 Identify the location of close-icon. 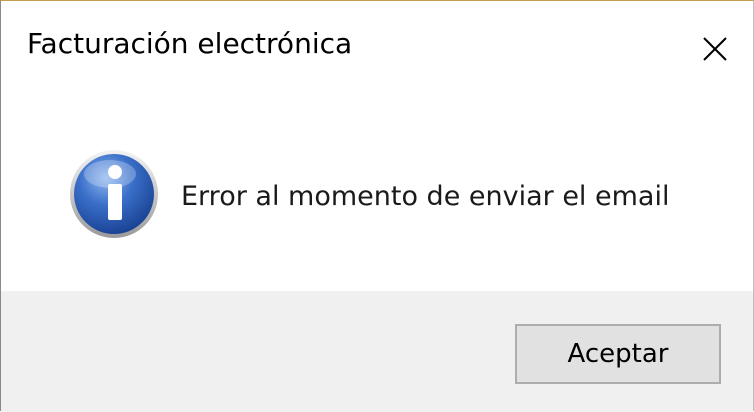
(715, 49).